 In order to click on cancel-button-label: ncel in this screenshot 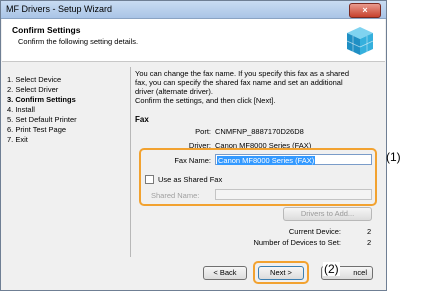, I will do `click(360, 272)`.